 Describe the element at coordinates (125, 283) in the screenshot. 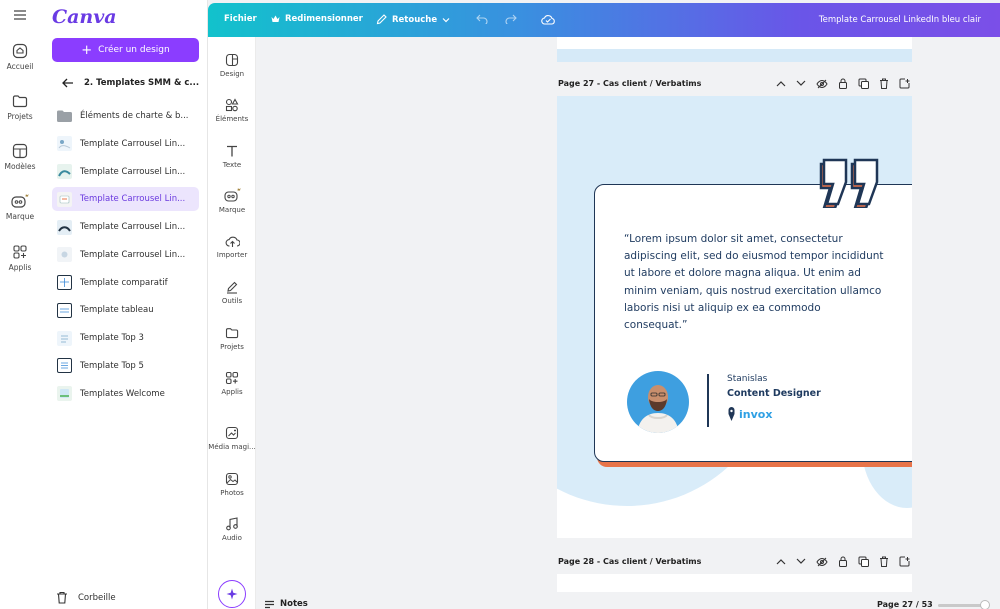

I see `list-item: Template comparatif` at that location.